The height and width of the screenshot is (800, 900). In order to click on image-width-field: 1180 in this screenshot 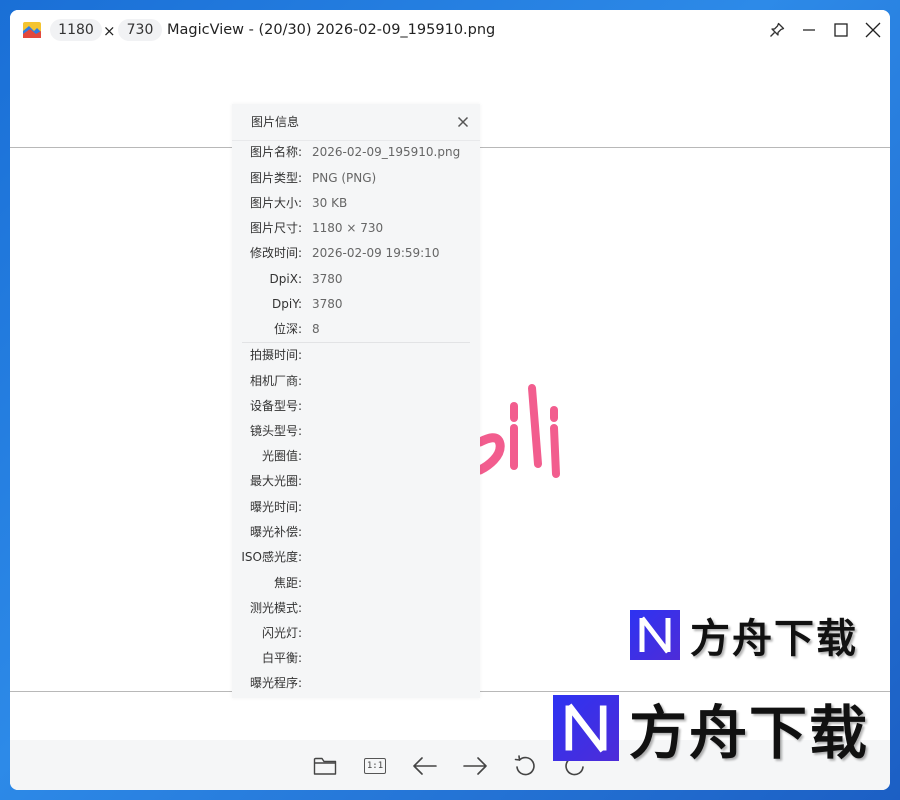, I will do `click(76, 30)`.